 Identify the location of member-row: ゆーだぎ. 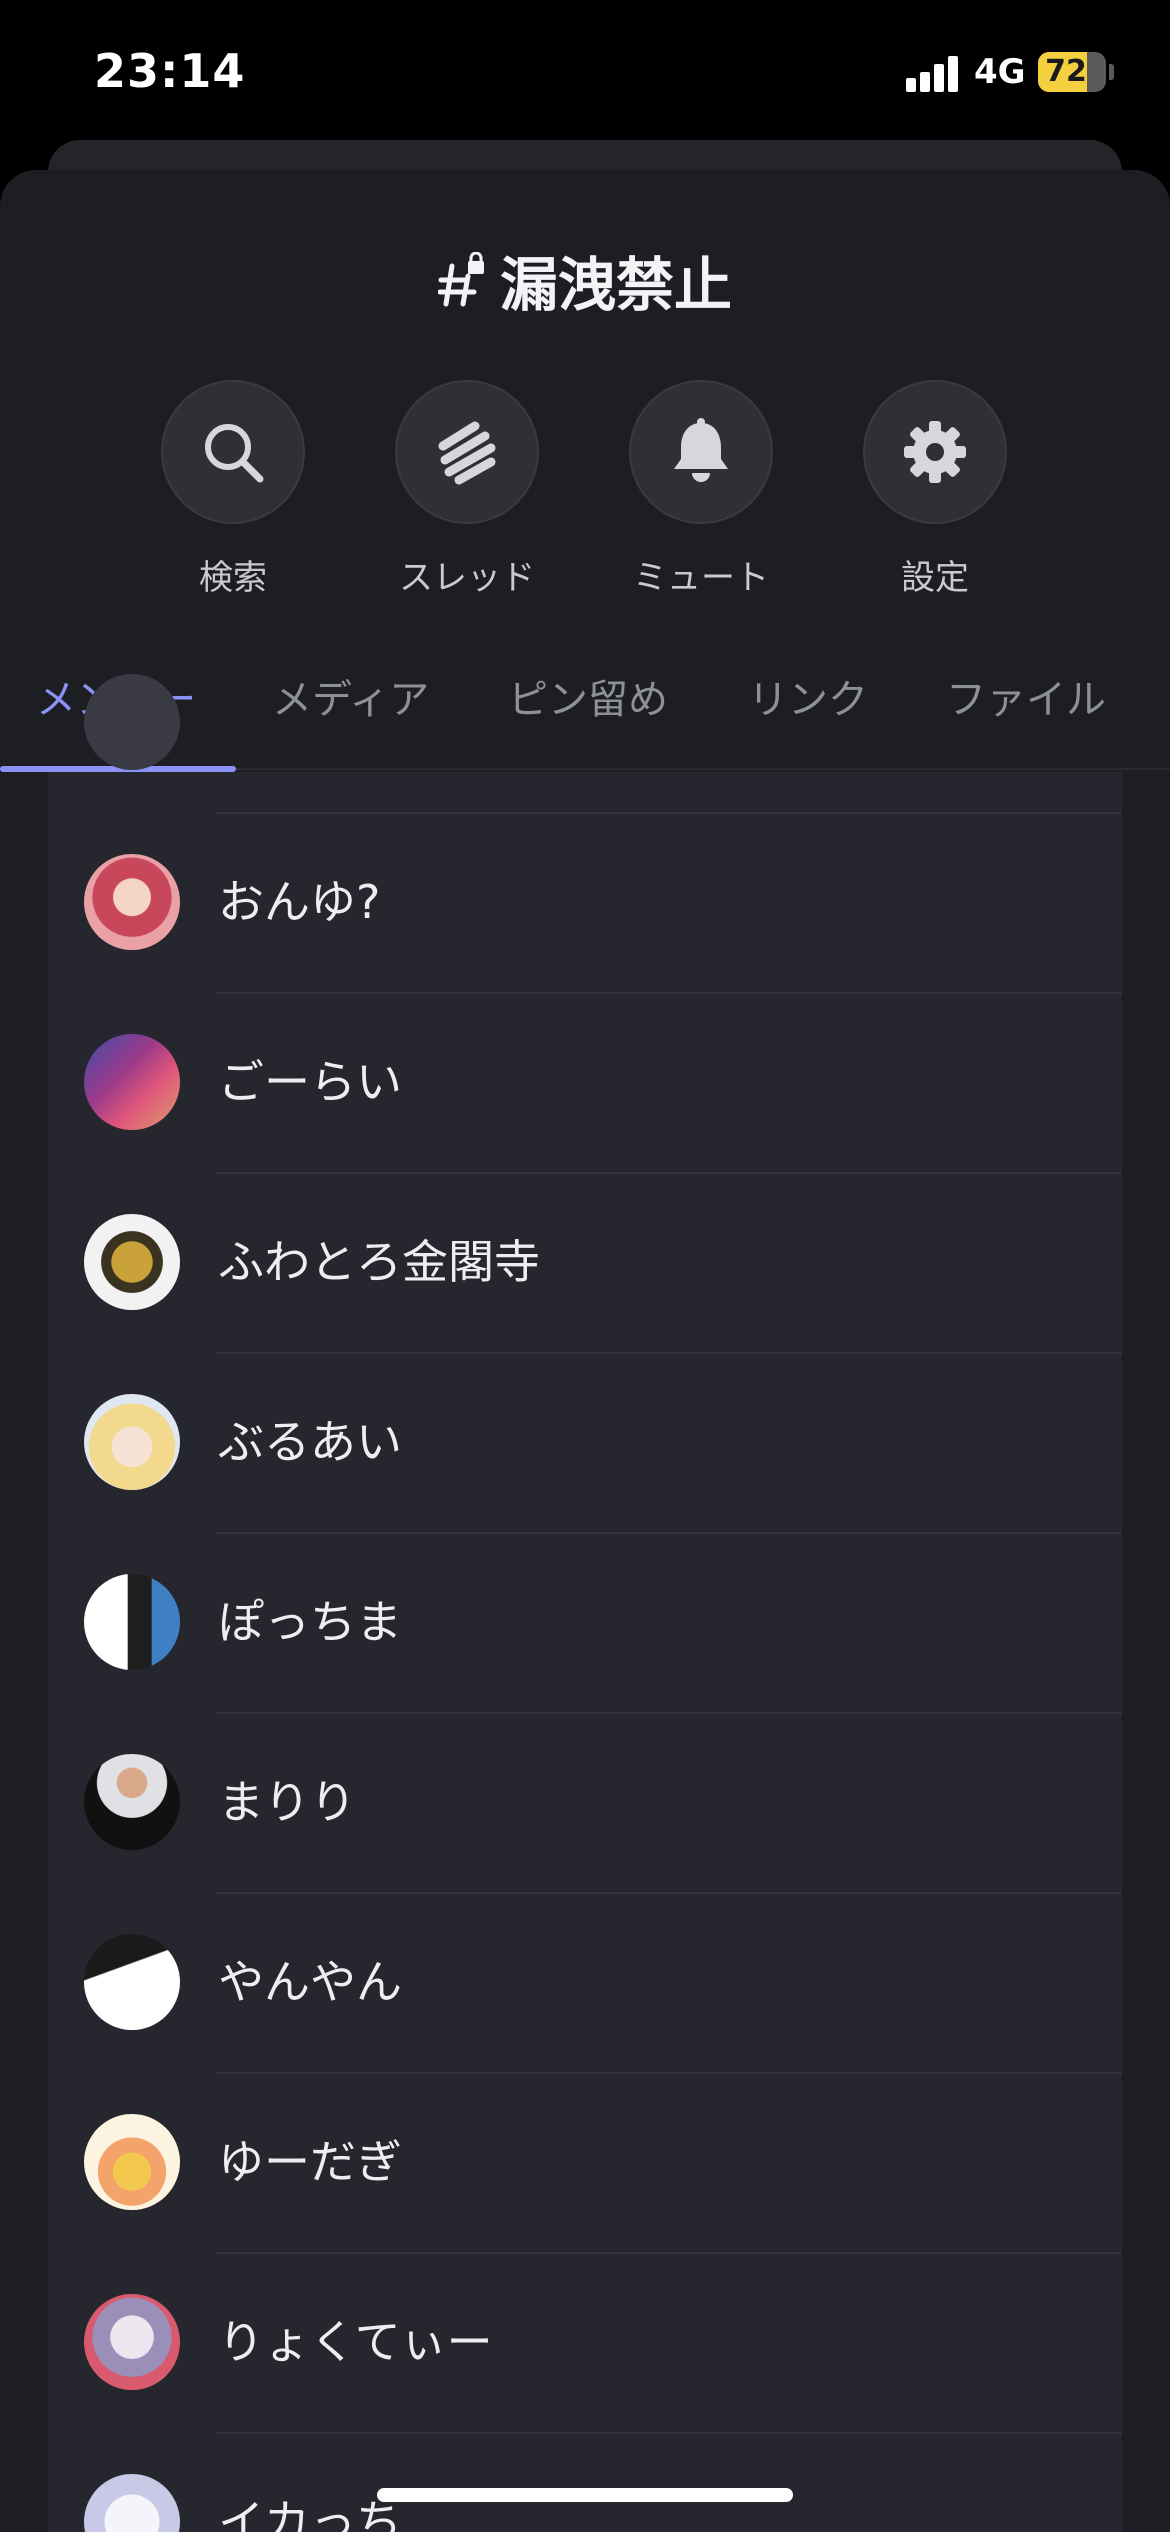
(585, 2162).